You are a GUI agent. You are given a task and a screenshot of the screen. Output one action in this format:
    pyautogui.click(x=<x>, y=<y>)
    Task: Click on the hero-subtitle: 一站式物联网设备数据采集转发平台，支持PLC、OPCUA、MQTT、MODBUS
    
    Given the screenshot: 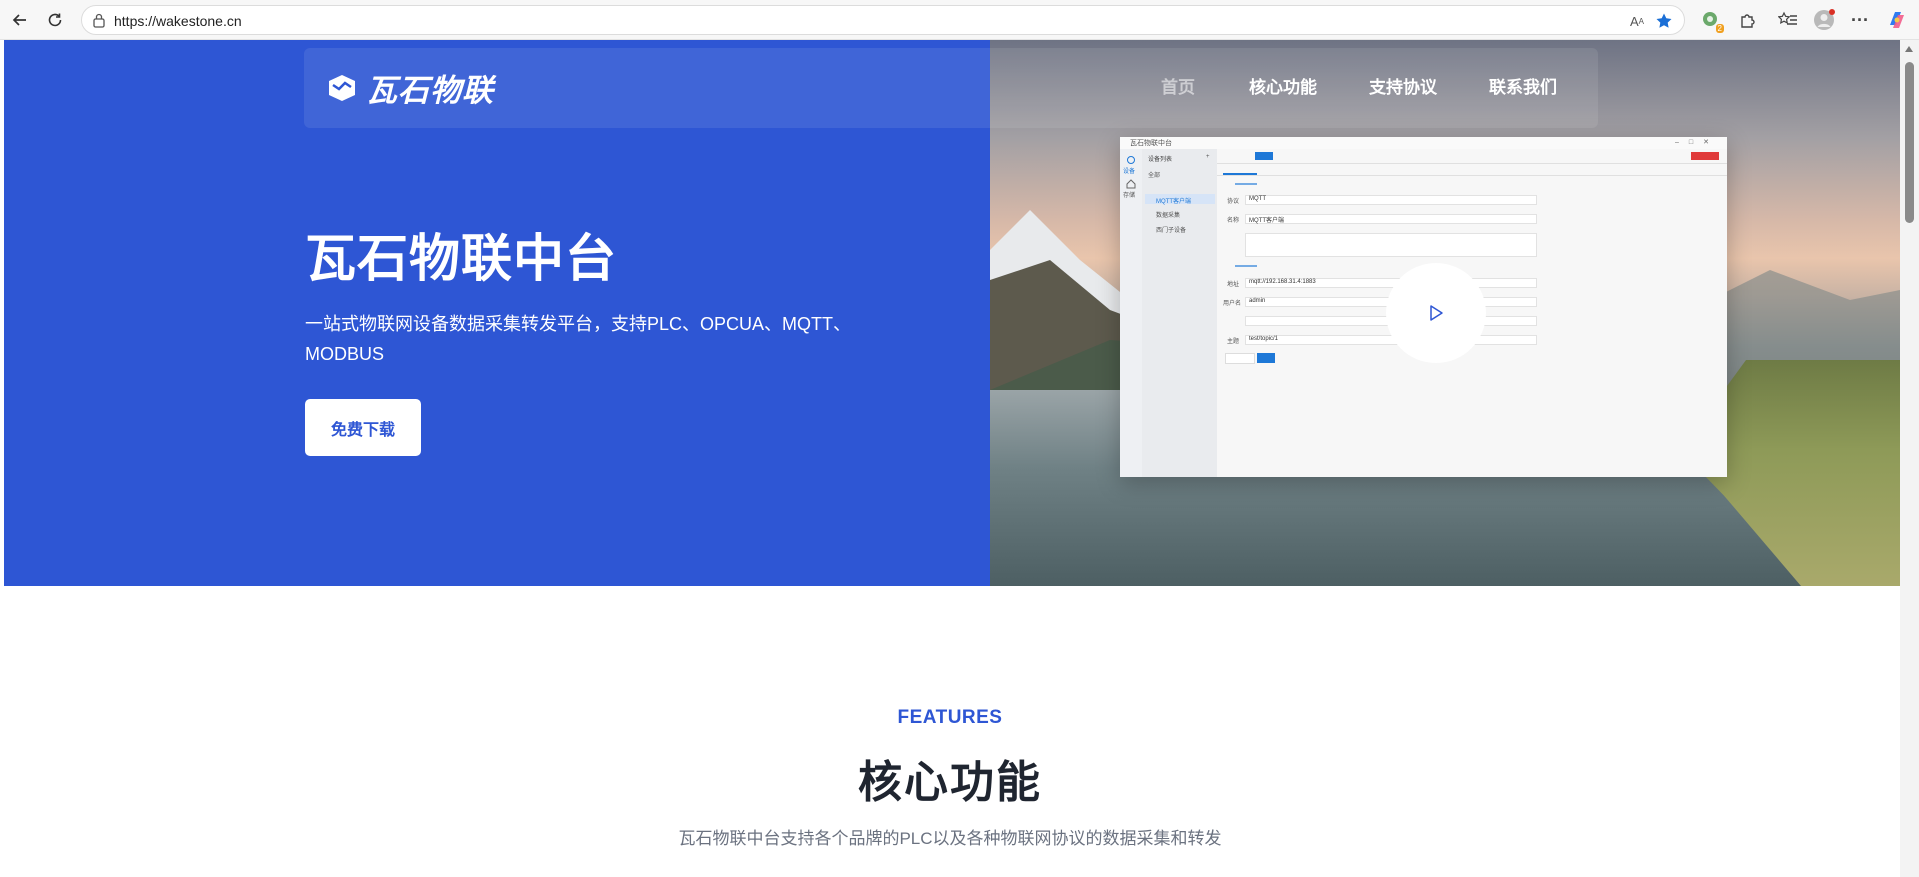 What is the action you would take?
    pyautogui.click(x=578, y=339)
    